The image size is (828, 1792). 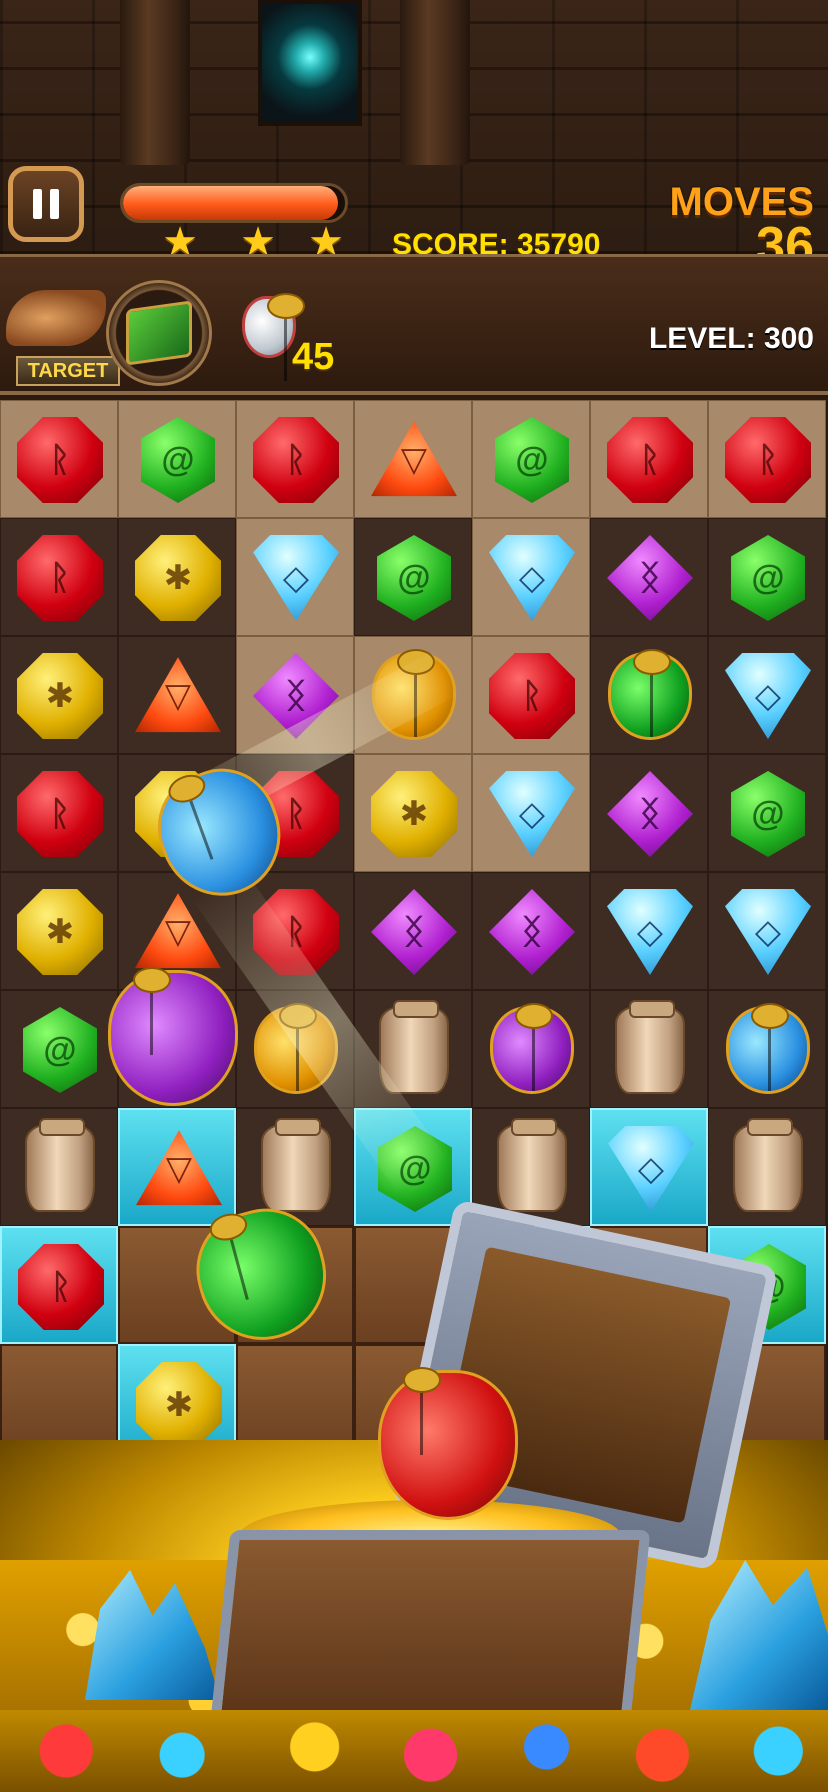 What do you see at coordinates (313, 357) in the screenshot?
I see `target-count: 45` at bounding box center [313, 357].